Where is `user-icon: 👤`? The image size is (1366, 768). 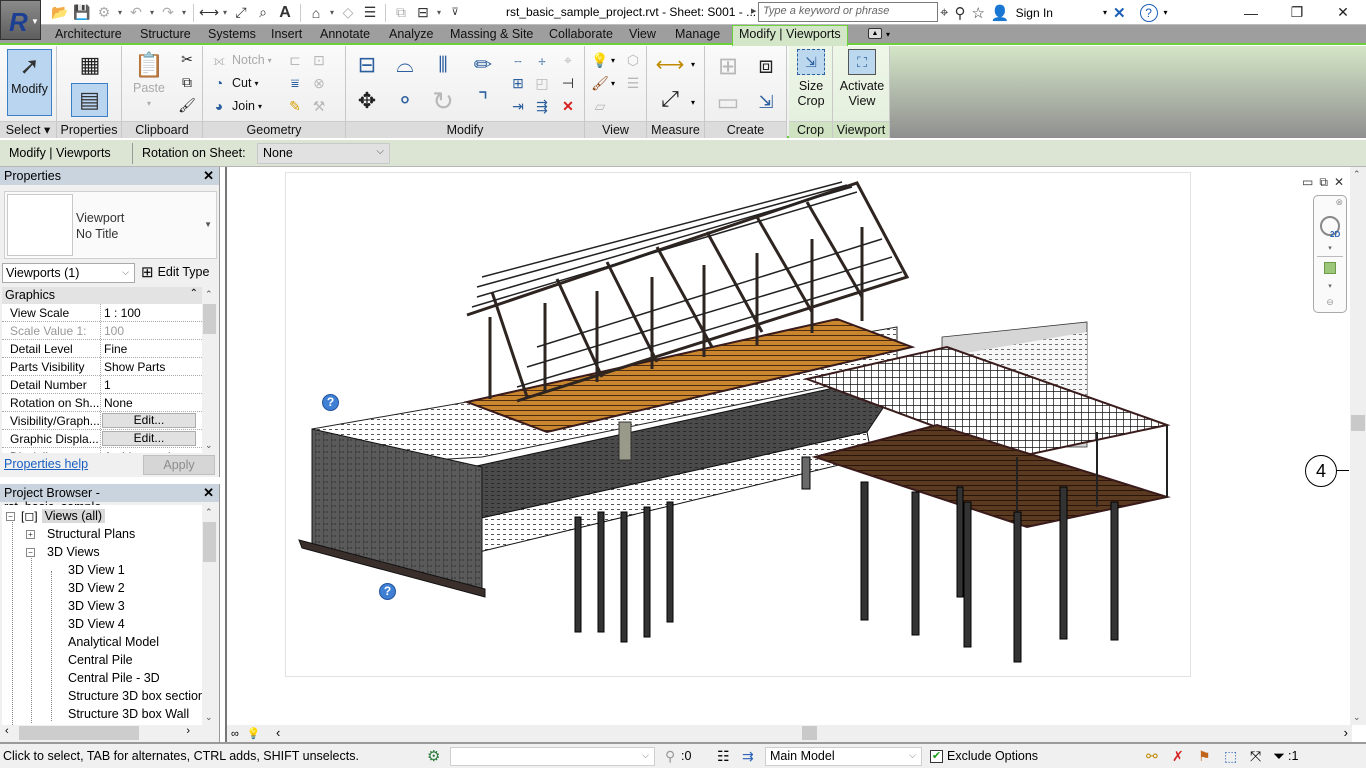 user-icon: 👤 is located at coordinates (1000, 13).